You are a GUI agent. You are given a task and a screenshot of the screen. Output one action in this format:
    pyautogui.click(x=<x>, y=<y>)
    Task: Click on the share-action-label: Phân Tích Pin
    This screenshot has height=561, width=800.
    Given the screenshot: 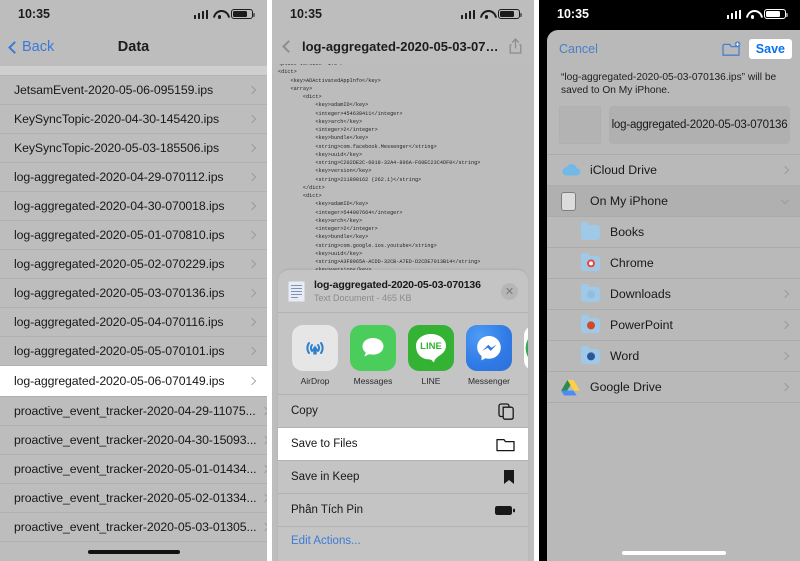 What is the action you would take?
    pyautogui.click(x=327, y=510)
    